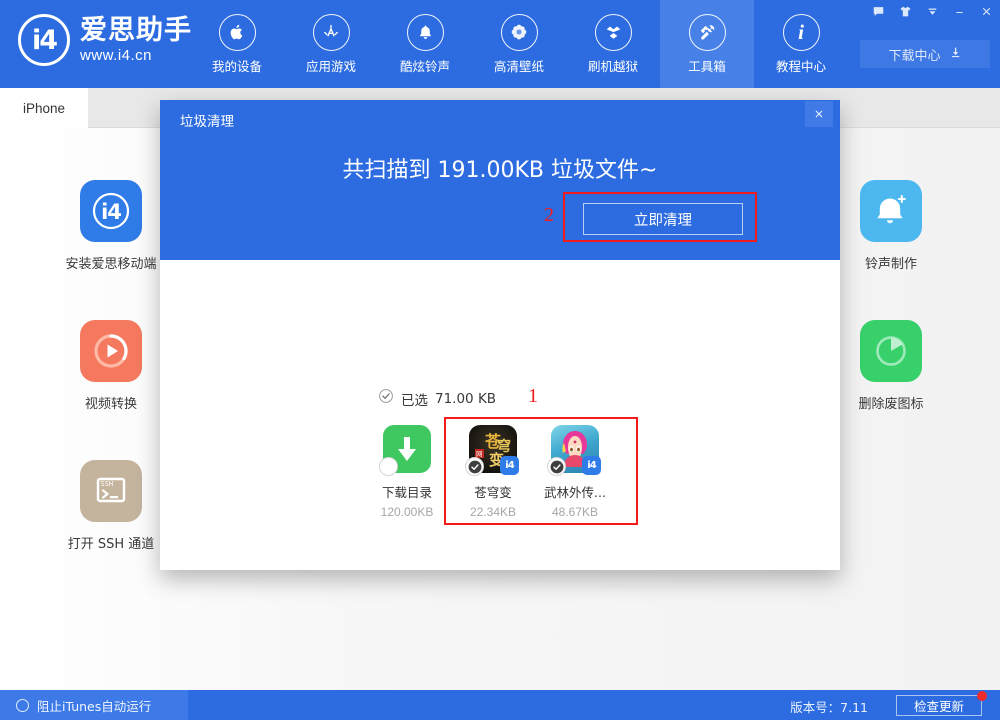 This screenshot has height=720, width=1000. Describe the element at coordinates (107, 484) in the screenshot. I see `svg-text: SSH` at that location.